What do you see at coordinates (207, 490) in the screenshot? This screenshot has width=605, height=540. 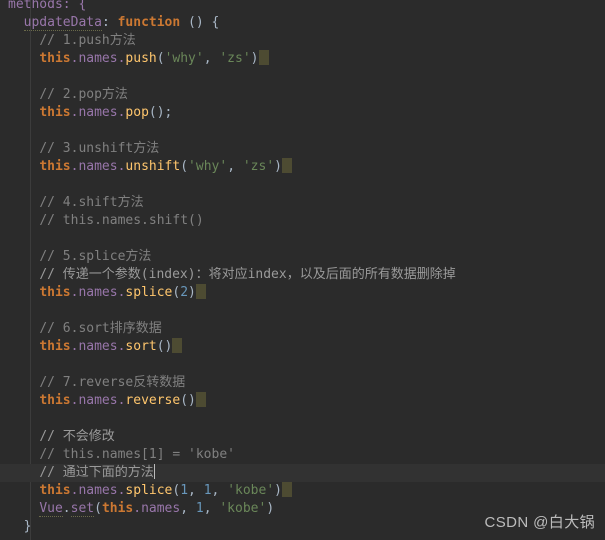 I see `number-delete-count: 1` at bounding box center [207, 490].